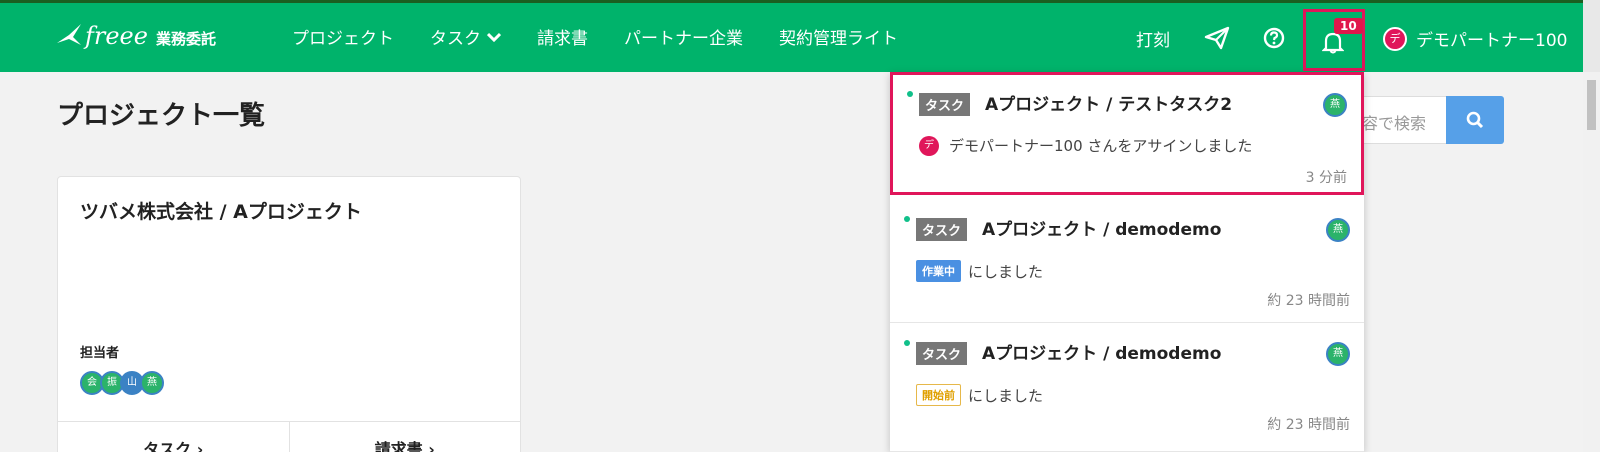 The image size is (1600, 452). I want to click on help-icon, so click(1274, 38).